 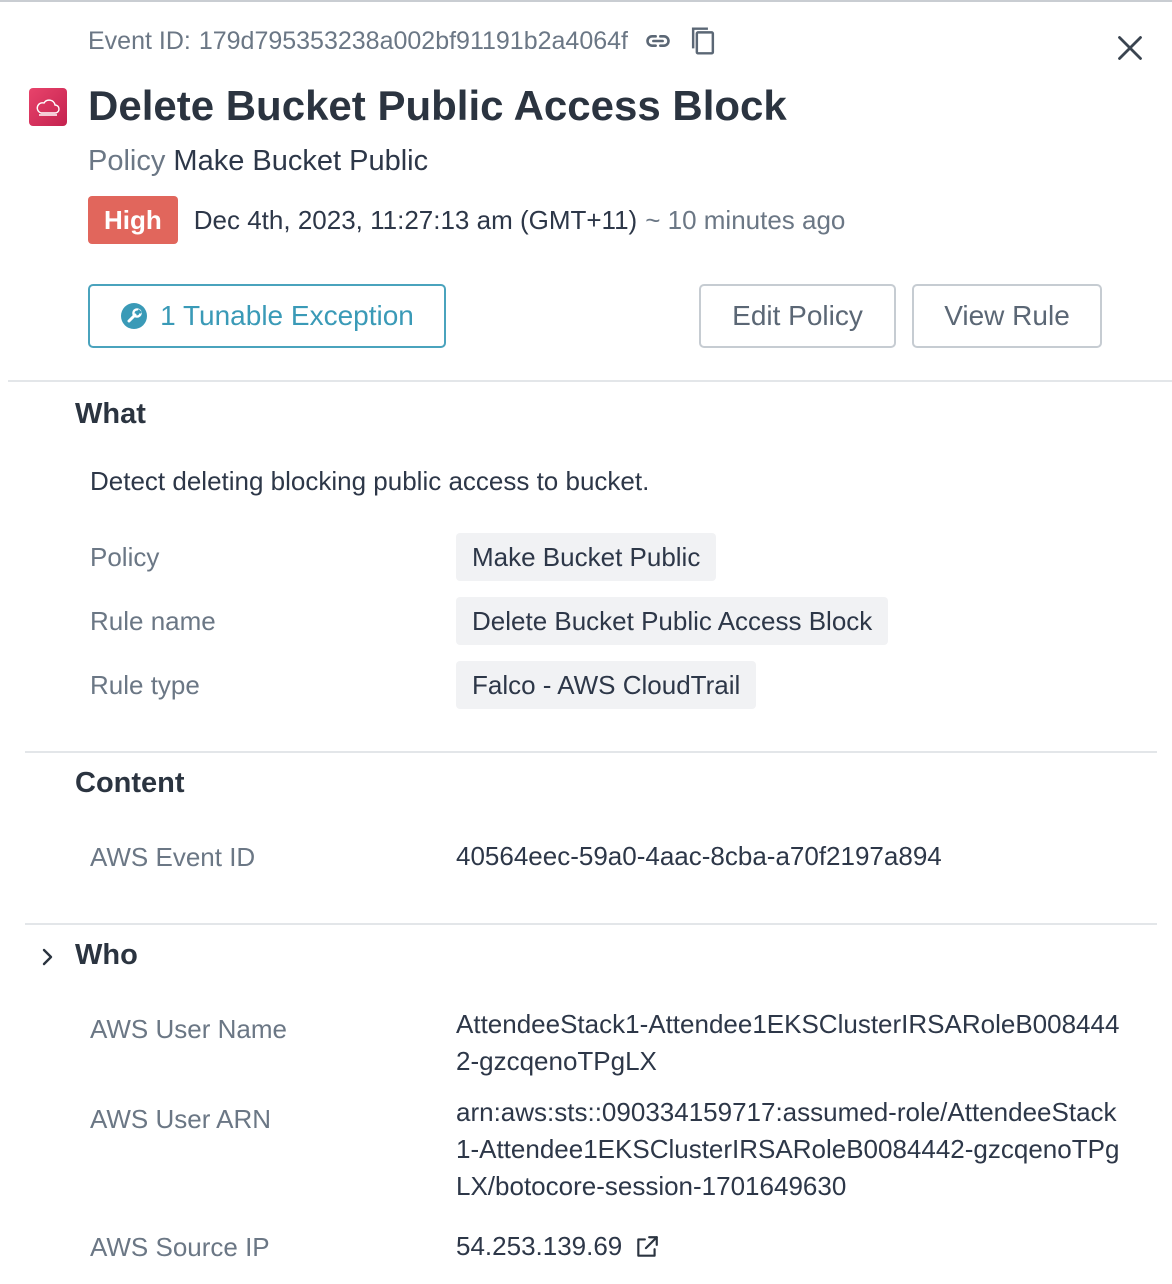 What do you see at coordinates (133, 220) in the screenshot?
I see `severity-badge: High` at bounding box center [133, 220].